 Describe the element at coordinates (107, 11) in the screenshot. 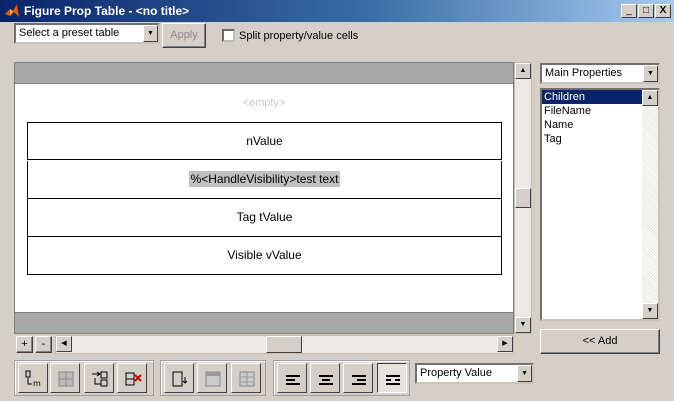

I see `window-title: Figure Prop Table - <no title>` at that location.